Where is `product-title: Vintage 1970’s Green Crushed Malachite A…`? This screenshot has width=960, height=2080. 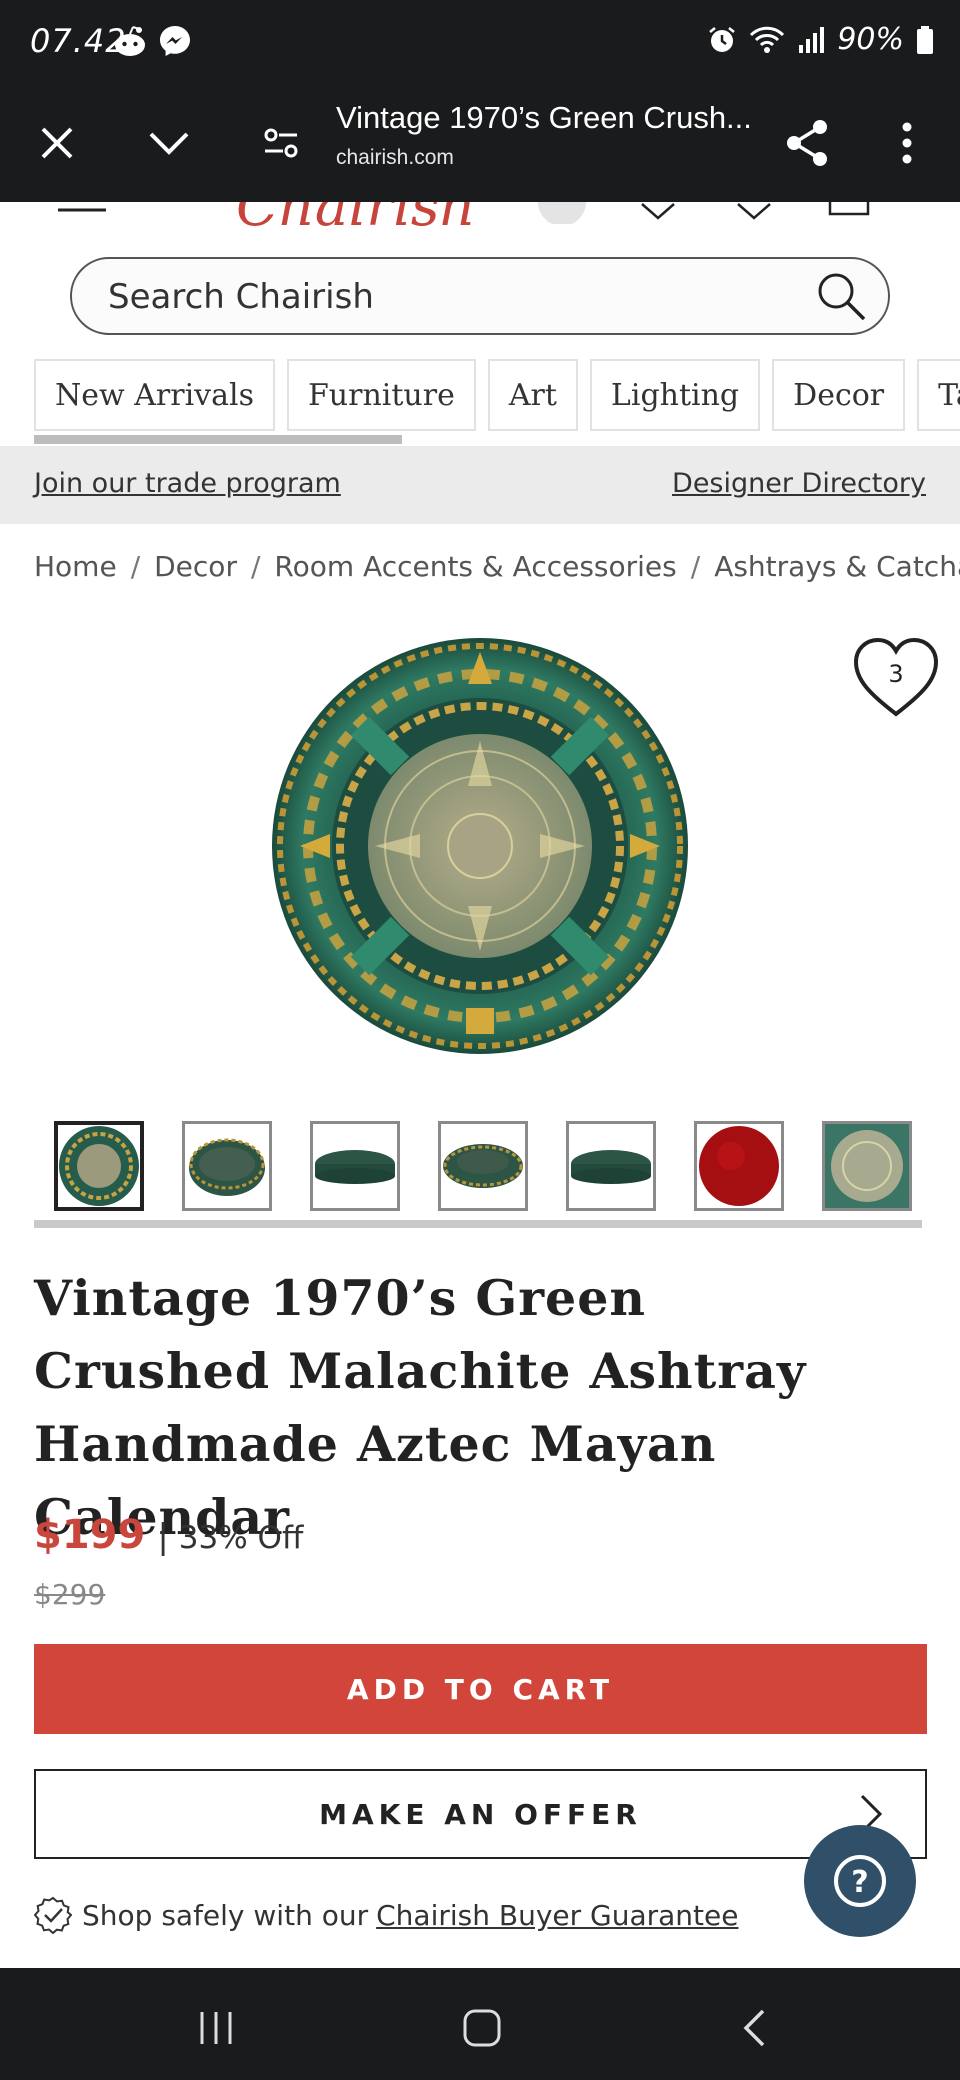
product-title: Vintage 1970’s Green Crushed Malachite A… is located at coordinates (420, 1407).